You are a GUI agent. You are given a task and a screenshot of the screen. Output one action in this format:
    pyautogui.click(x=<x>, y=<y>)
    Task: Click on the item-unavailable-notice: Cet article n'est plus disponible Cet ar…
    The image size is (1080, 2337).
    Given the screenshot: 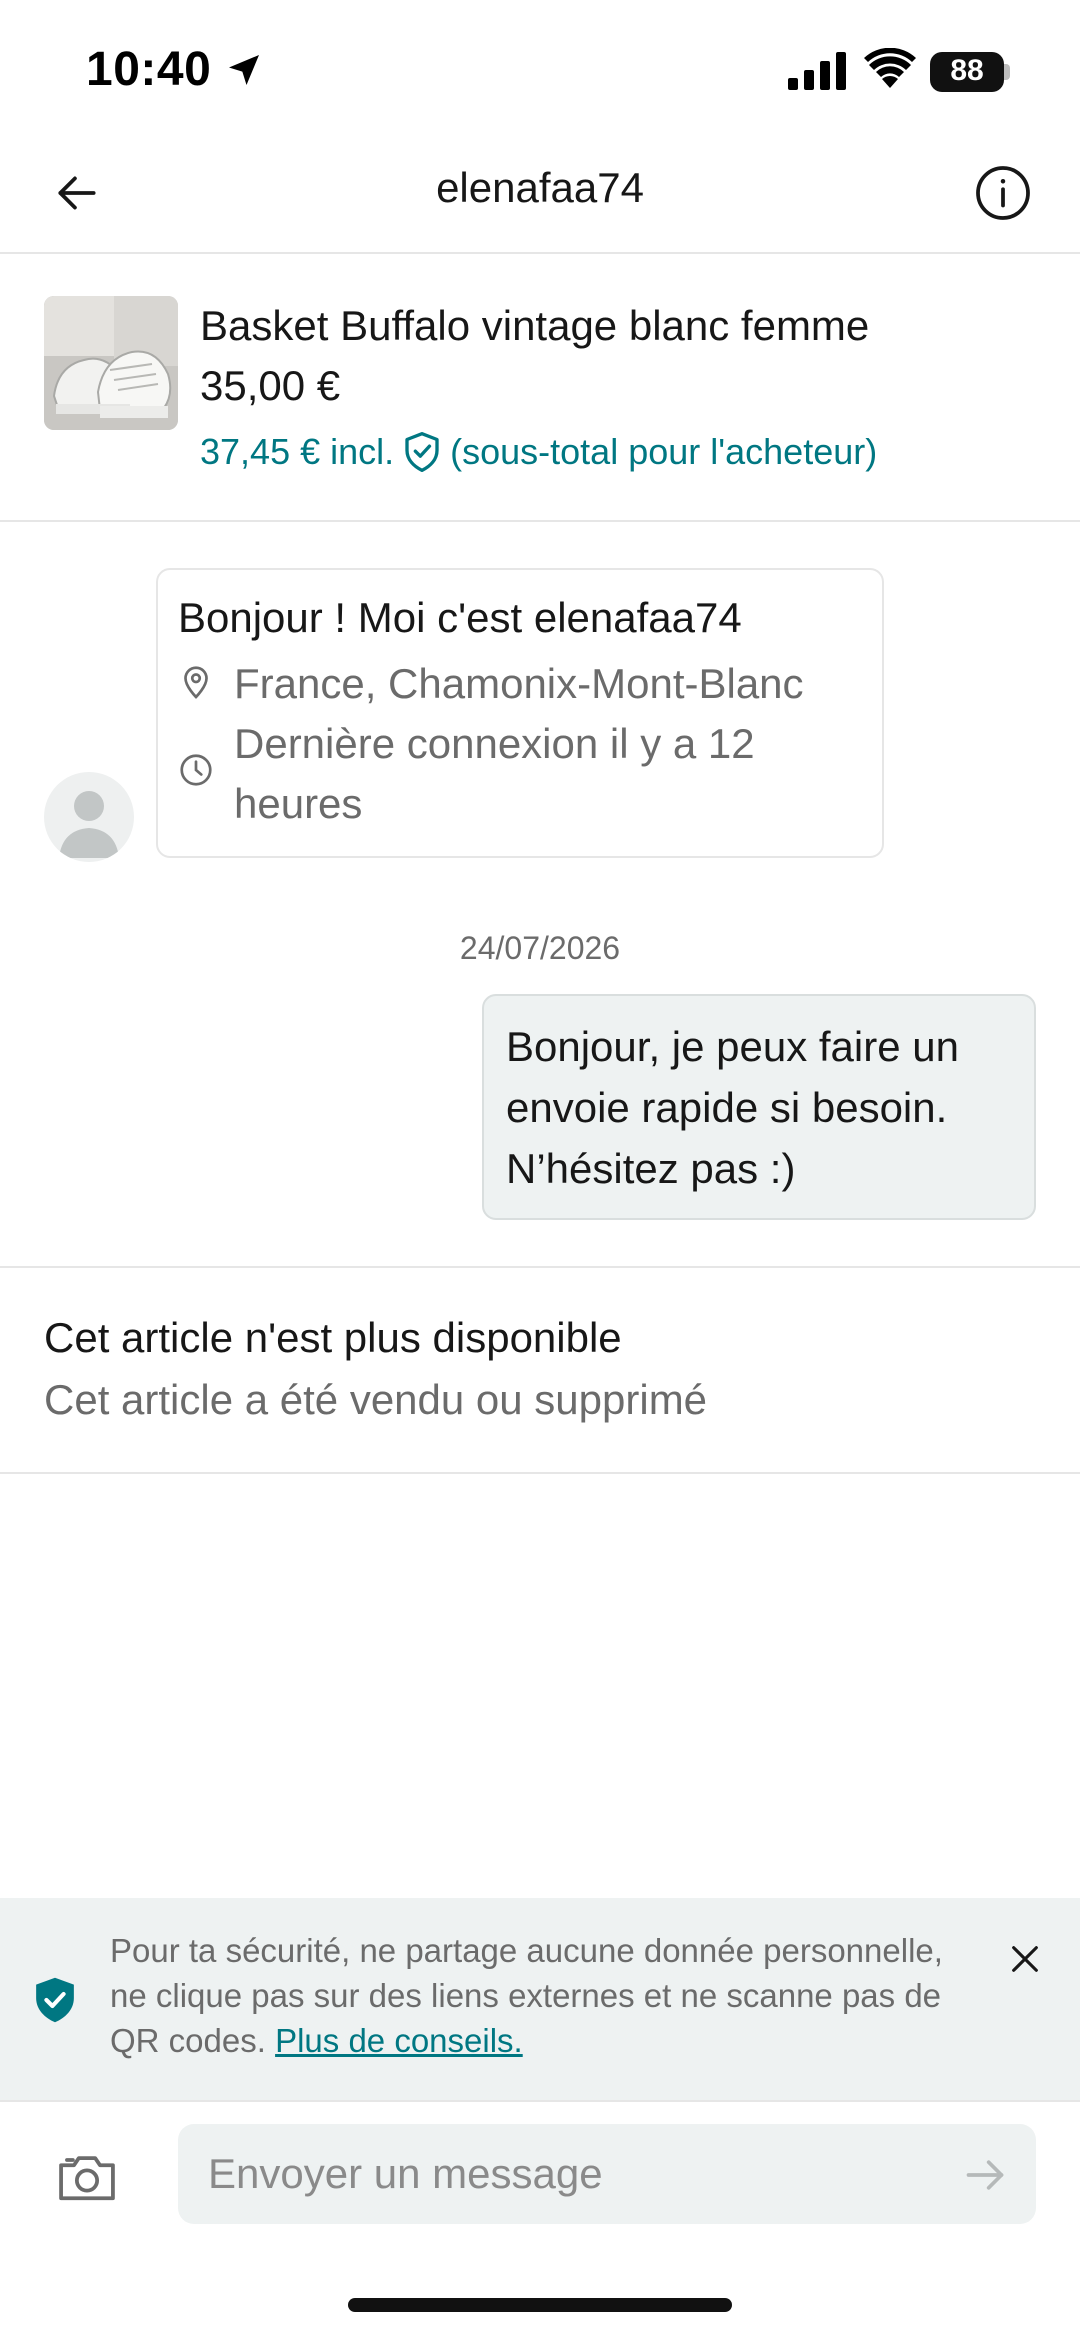 What is the action you would take?
    pyautogui.click(x=540, y=1370)
    